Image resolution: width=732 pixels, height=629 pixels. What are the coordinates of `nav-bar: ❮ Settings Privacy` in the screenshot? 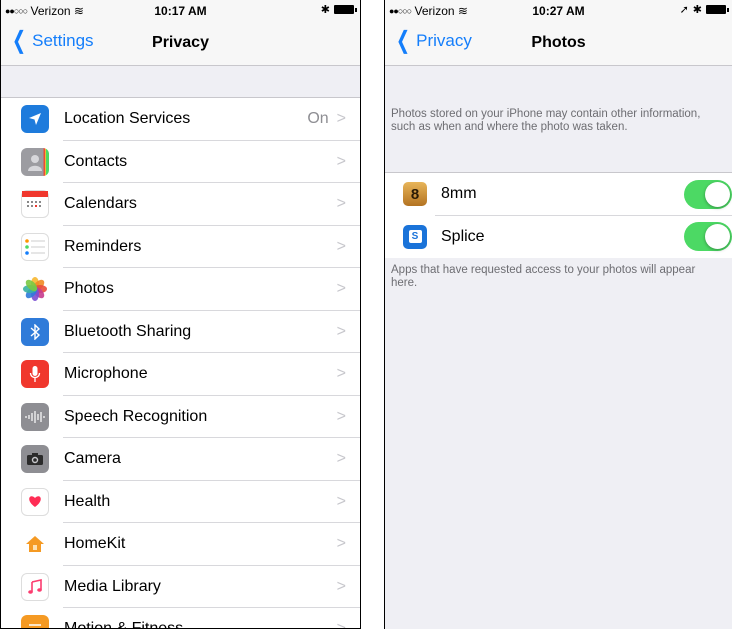 It's located at (180, 43).